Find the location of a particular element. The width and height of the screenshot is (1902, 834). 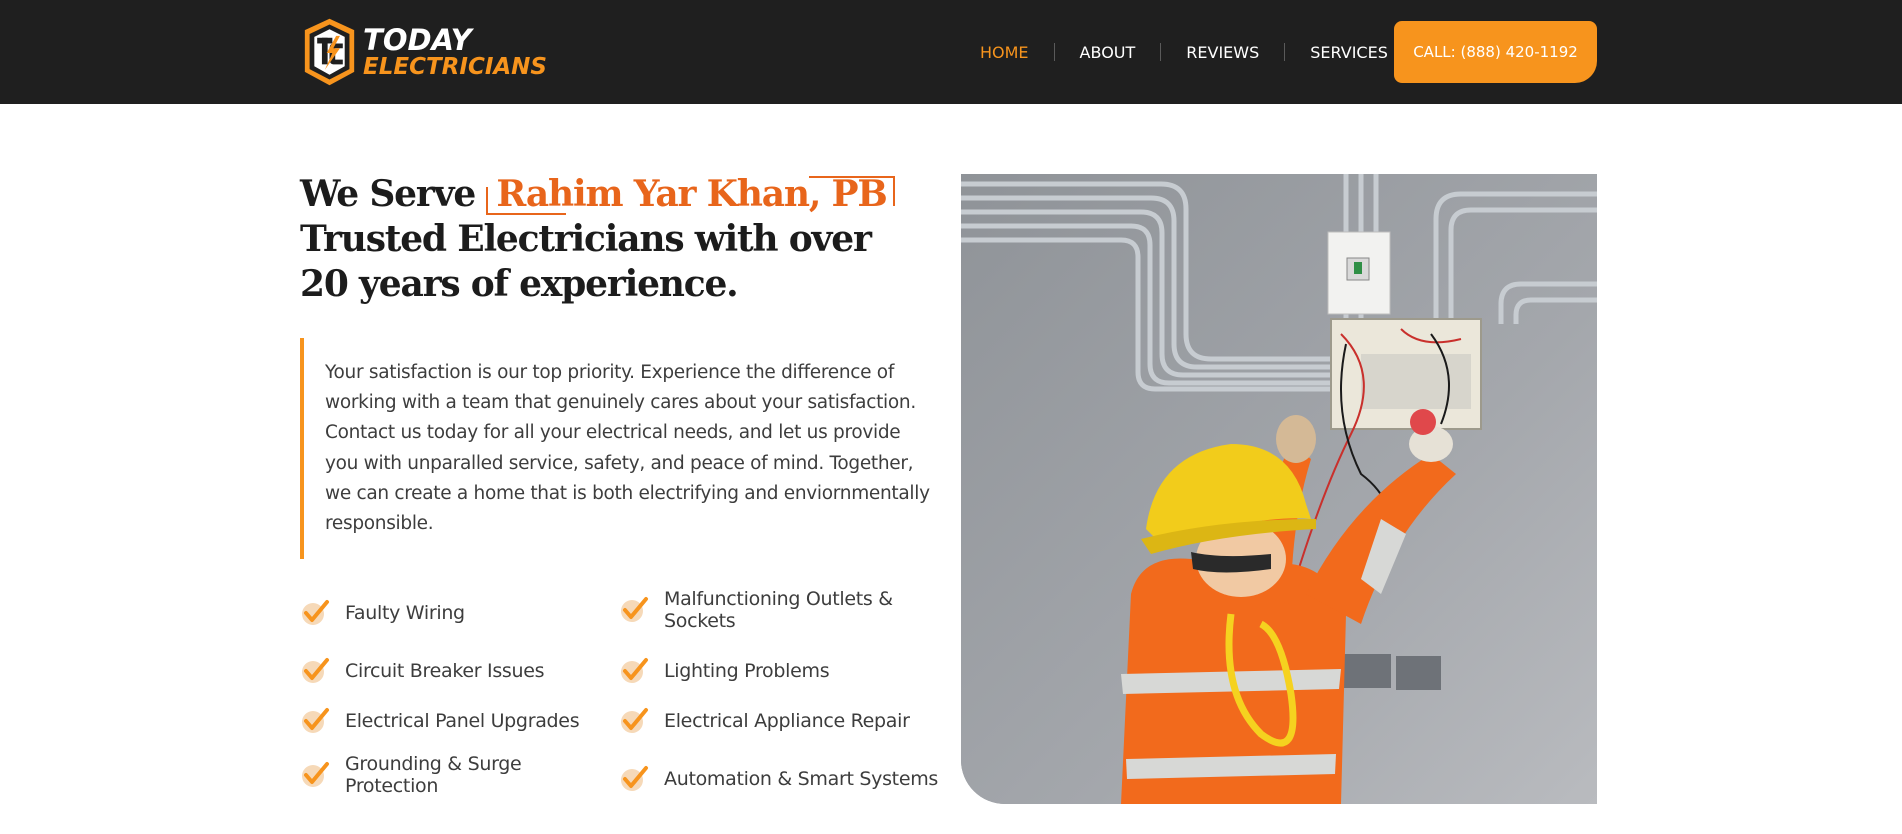

feature-item: Circuit Breaker Issues is located at coordinates (422, 671).